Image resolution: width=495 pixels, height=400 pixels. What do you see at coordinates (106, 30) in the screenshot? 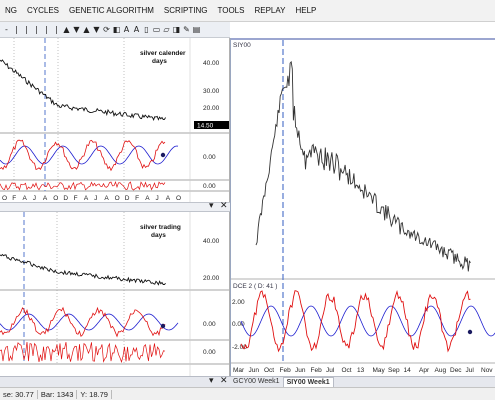
I see `refresh-icon: ⟳` at bounding box center [106, 30].